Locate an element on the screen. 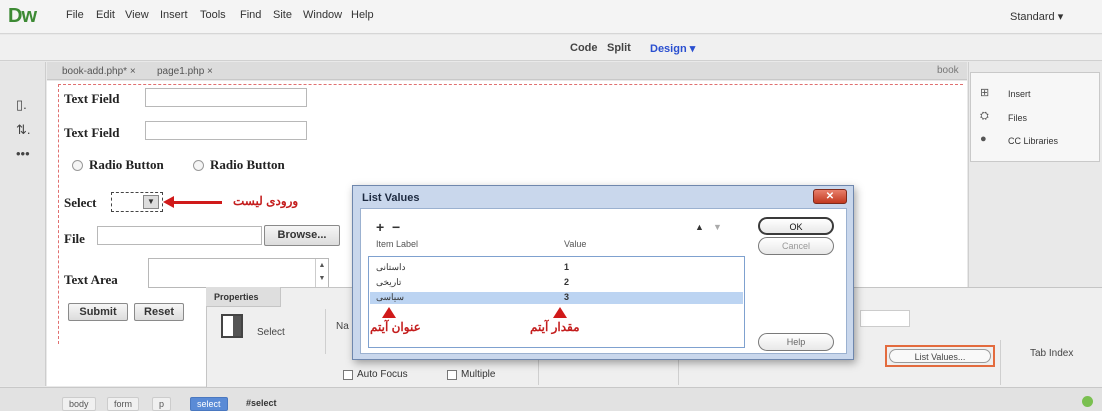  annotation-arrow-line is located at coordinates (197, 202).